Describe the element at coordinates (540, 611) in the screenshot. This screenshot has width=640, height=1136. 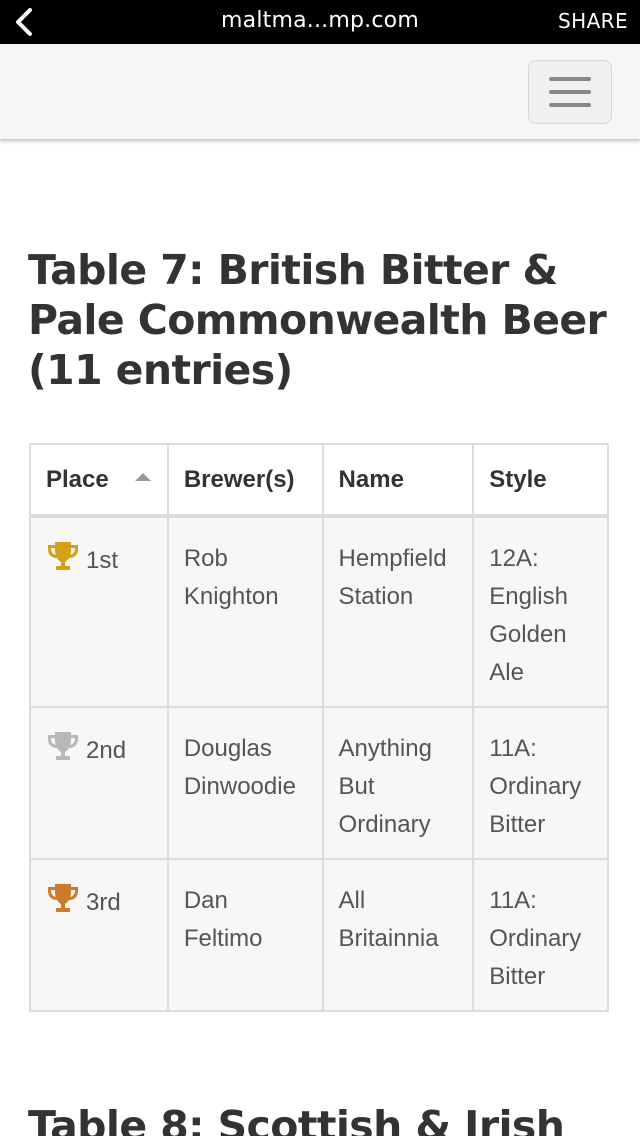
I see `style-cell: 12A: English Golden Ale` at that location.